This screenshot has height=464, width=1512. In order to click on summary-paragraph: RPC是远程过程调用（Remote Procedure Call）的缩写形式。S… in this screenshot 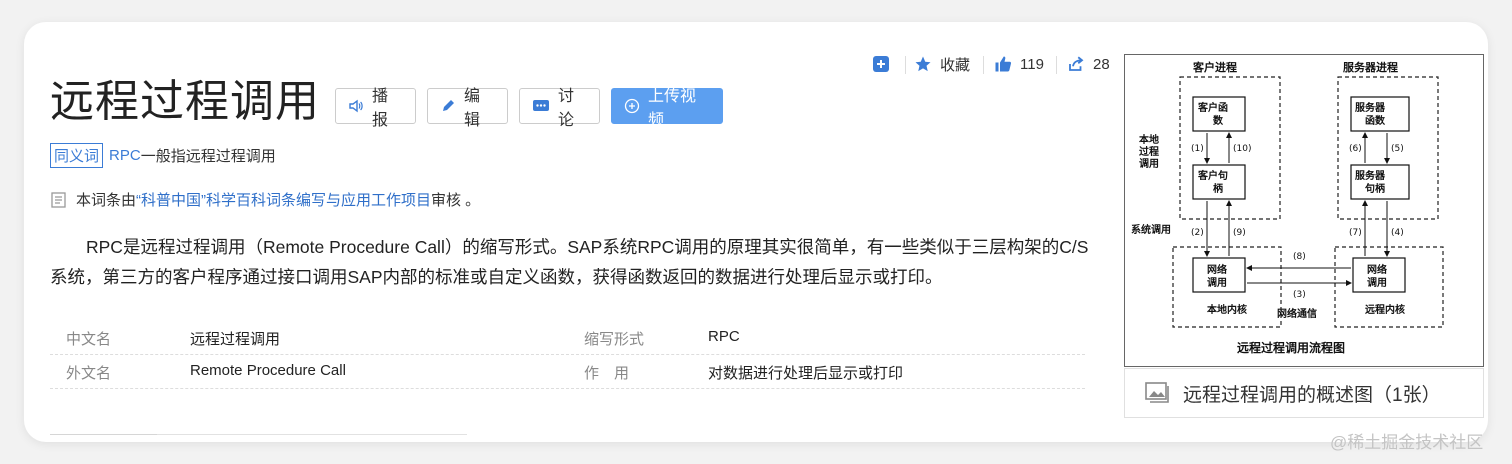, I will do `click(569, 262)`.